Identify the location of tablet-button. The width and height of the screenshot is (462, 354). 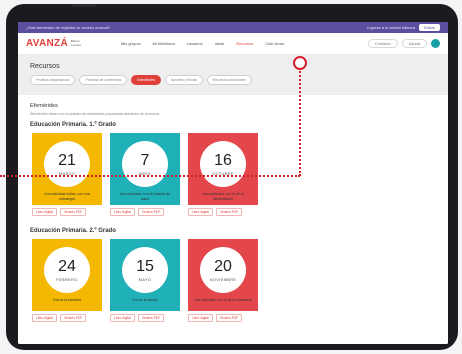
(84, 5).